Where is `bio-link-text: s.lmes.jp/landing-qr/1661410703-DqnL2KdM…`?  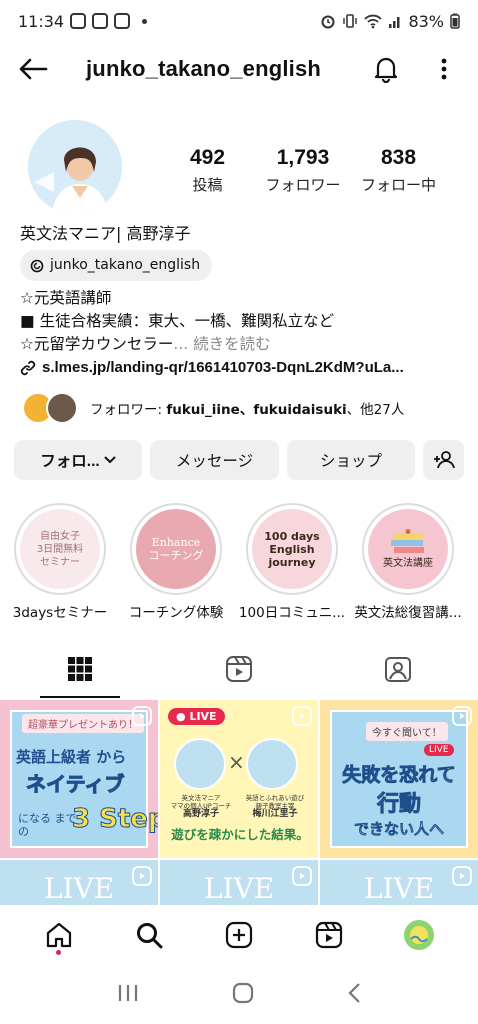
bio-link-text: s.lmes.jp/landing-qr/1661410703-DqnL2KdM… is located at coordinates (223, 367).